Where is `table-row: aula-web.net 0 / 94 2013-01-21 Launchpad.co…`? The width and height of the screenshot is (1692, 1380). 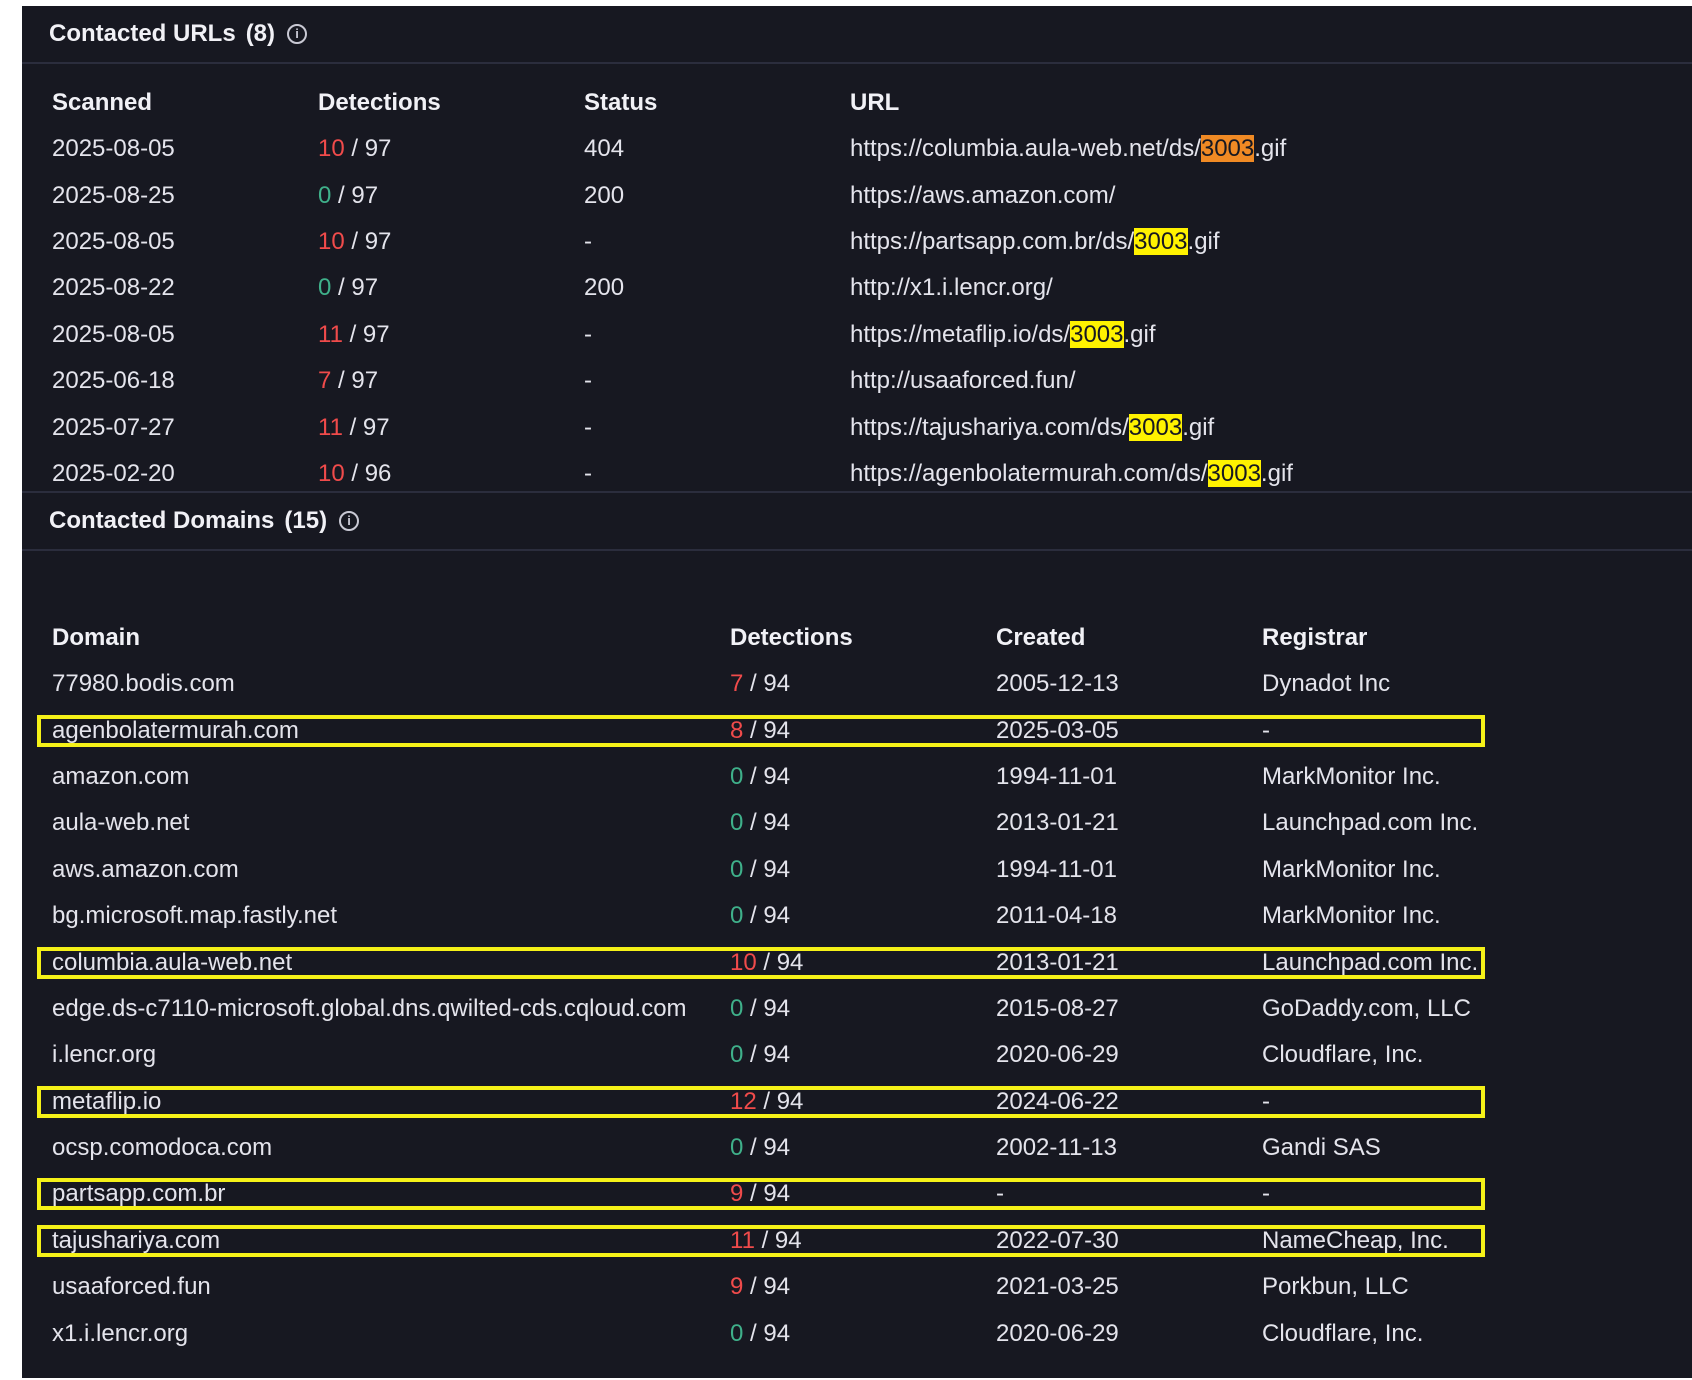 table-row: aula-web.net 0 / 94 2013-01-21 Launchpad.co… is located at coordinates (807, 823).